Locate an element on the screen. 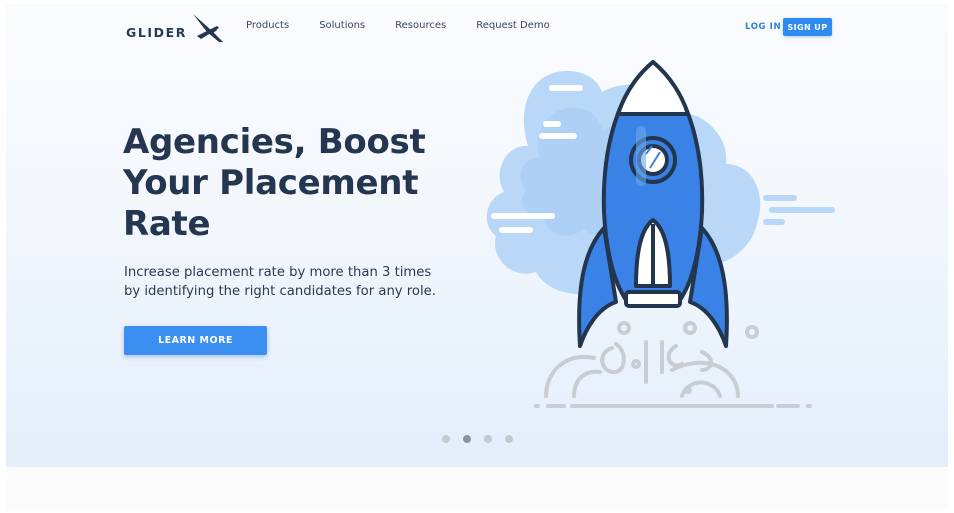  nav-solutions: Solutions is located at coordinates (342, 25).